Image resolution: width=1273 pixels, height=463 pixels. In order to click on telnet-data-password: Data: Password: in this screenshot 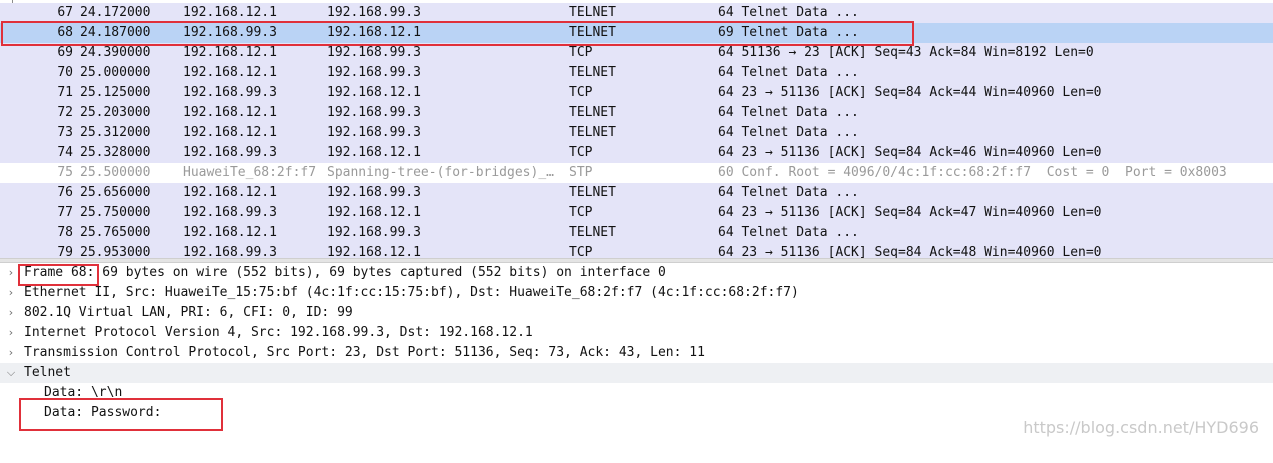, I will do `click(103, 412)`.